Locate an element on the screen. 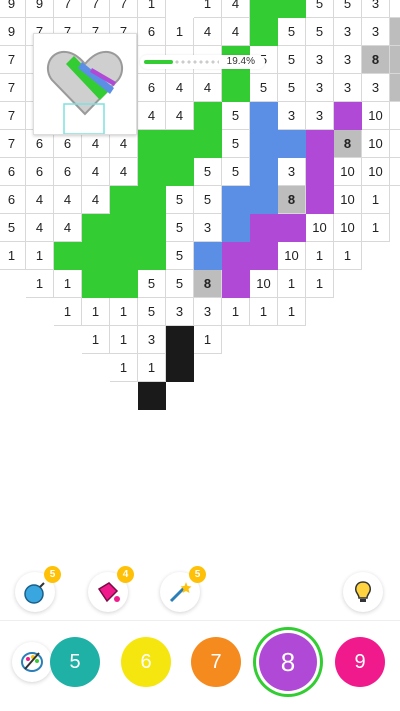 The width and height of the screenshot is (400, 711). color-swatch-6: 6 is located at coordinates (146, 662).